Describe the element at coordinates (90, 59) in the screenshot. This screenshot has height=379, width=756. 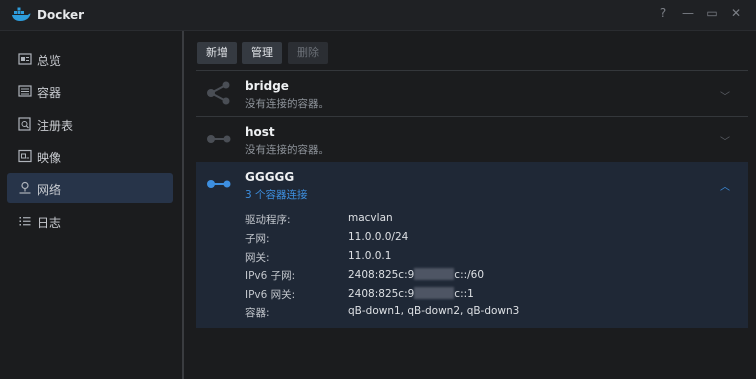
I see `sidebar-item-overview: 总览` at that location.